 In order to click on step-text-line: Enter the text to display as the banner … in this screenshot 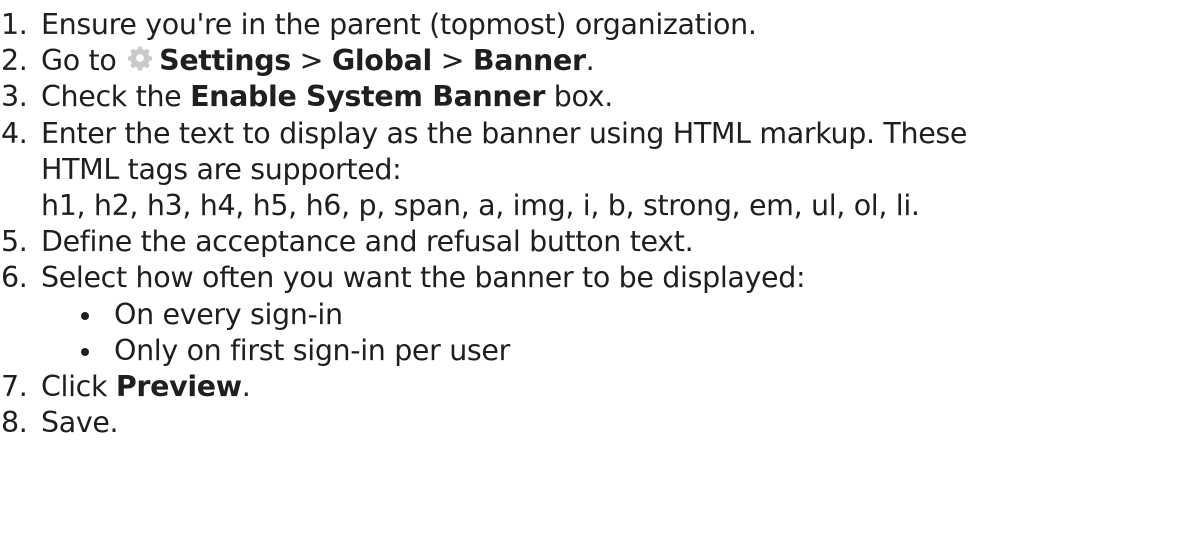, I will do `click(504, 133)`.